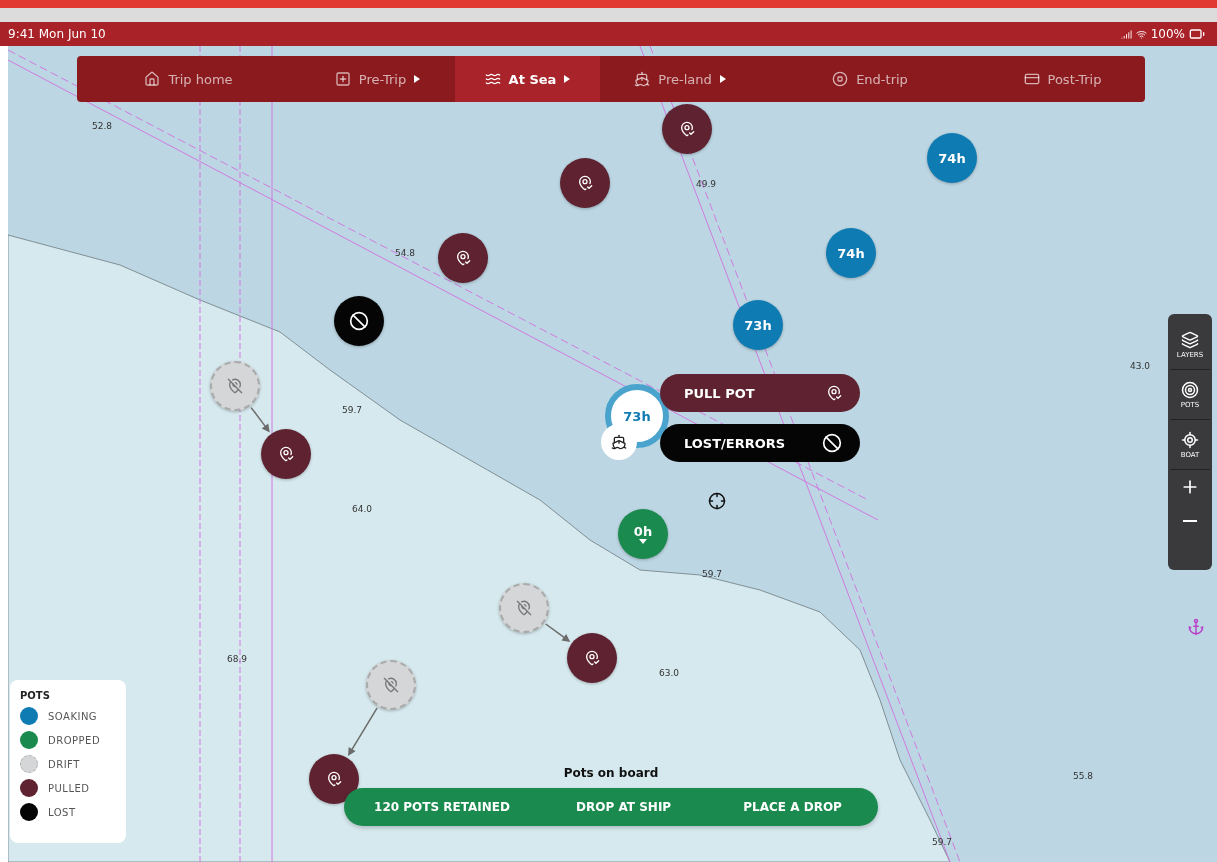  Describe the element at coordinates (1083, 776) in the screenshot. I see `depth-sounding: 55.8` at that location.